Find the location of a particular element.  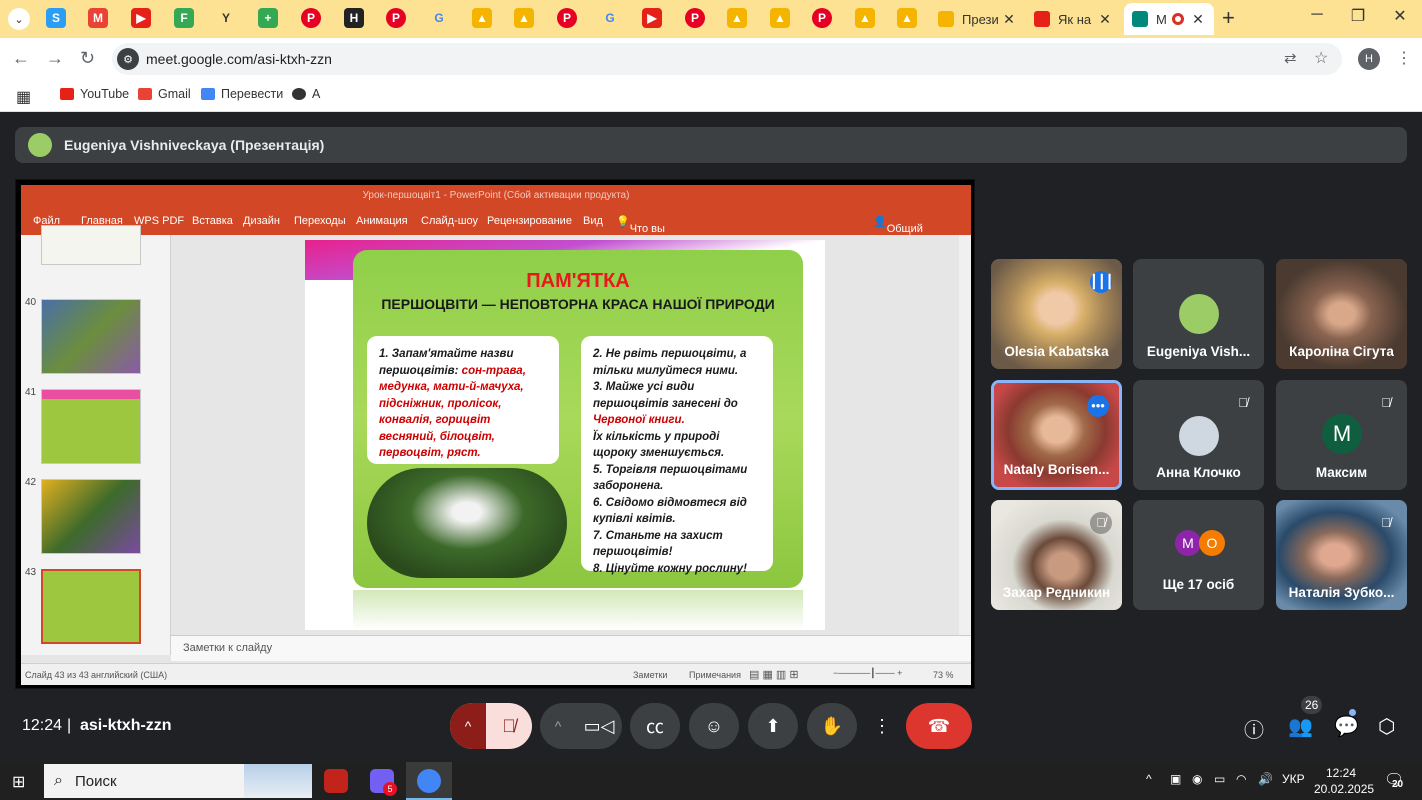

wps-app-icon is located at coordinates (336, 781).